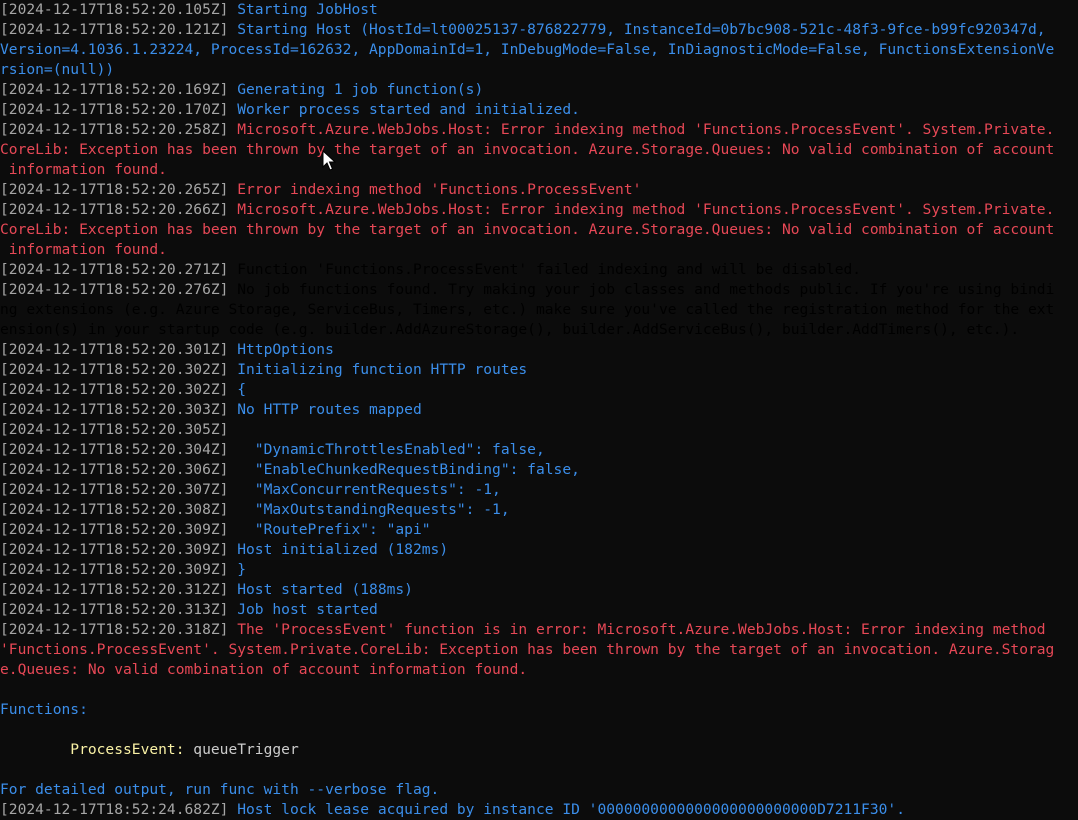 Image resolution: width=1078 pixels, height=820 pixels. I want to click on log-timestamp: [2024-12-17T18:52:20.313Z], so click(119, 609).